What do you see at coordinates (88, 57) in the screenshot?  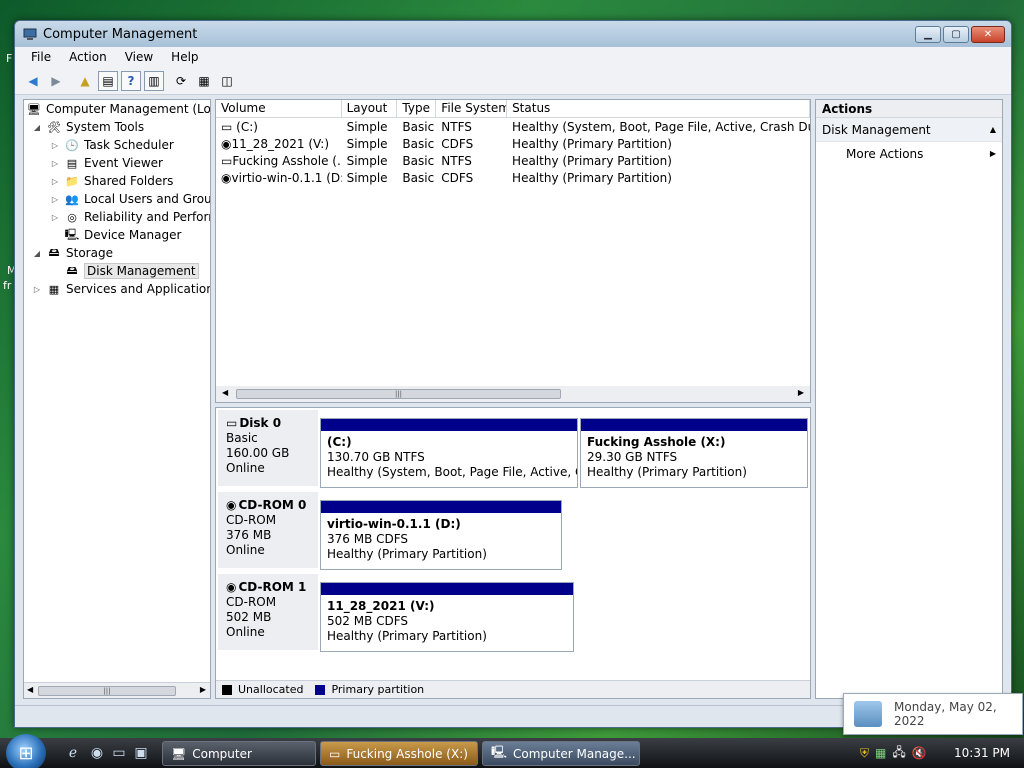 I see `menu-action: Action` at bounding box center [88, 57].